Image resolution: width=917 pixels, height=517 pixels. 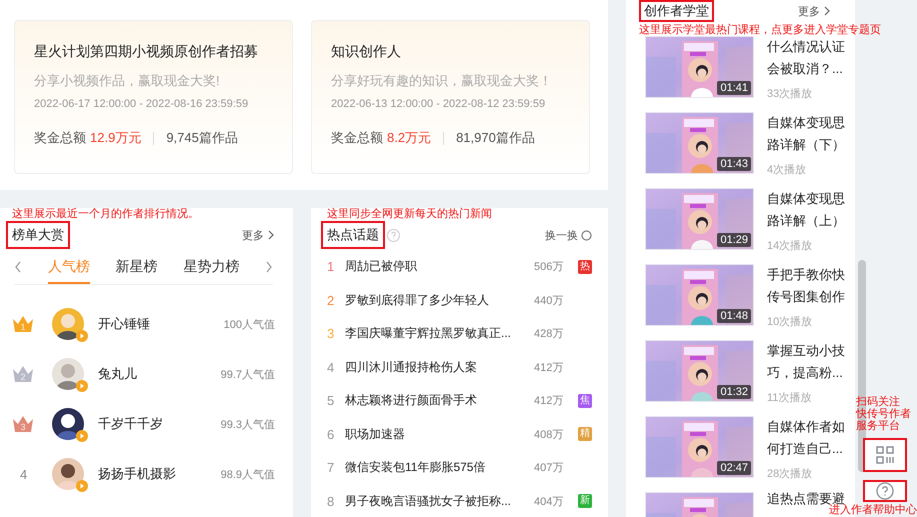 What do you see at coordinates (442, 81) in the screenshot?
I see `campaign-subtitle: 分享好玩有趣的知识，赢取现金大奖！` at bounding box center [442, 81].